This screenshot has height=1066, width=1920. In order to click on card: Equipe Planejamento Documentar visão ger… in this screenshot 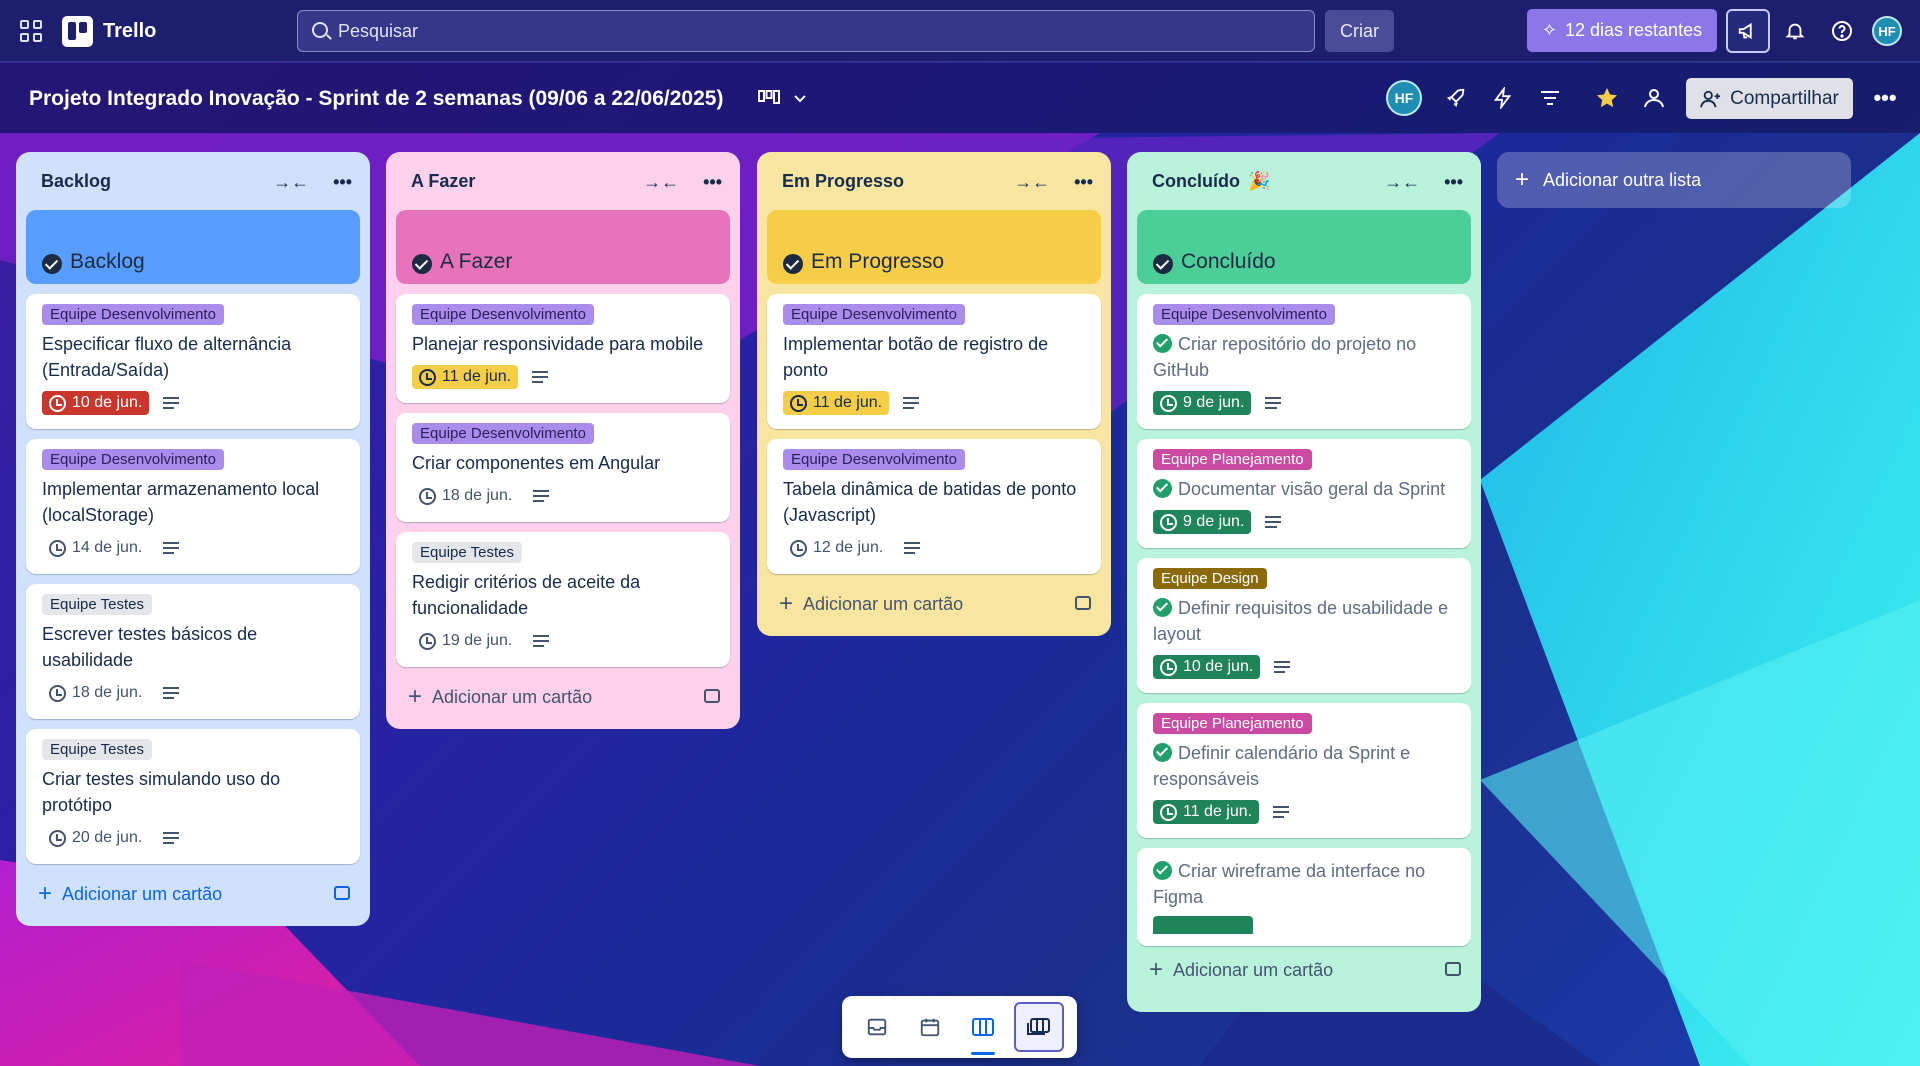, I will do `click(1304, 493)`.